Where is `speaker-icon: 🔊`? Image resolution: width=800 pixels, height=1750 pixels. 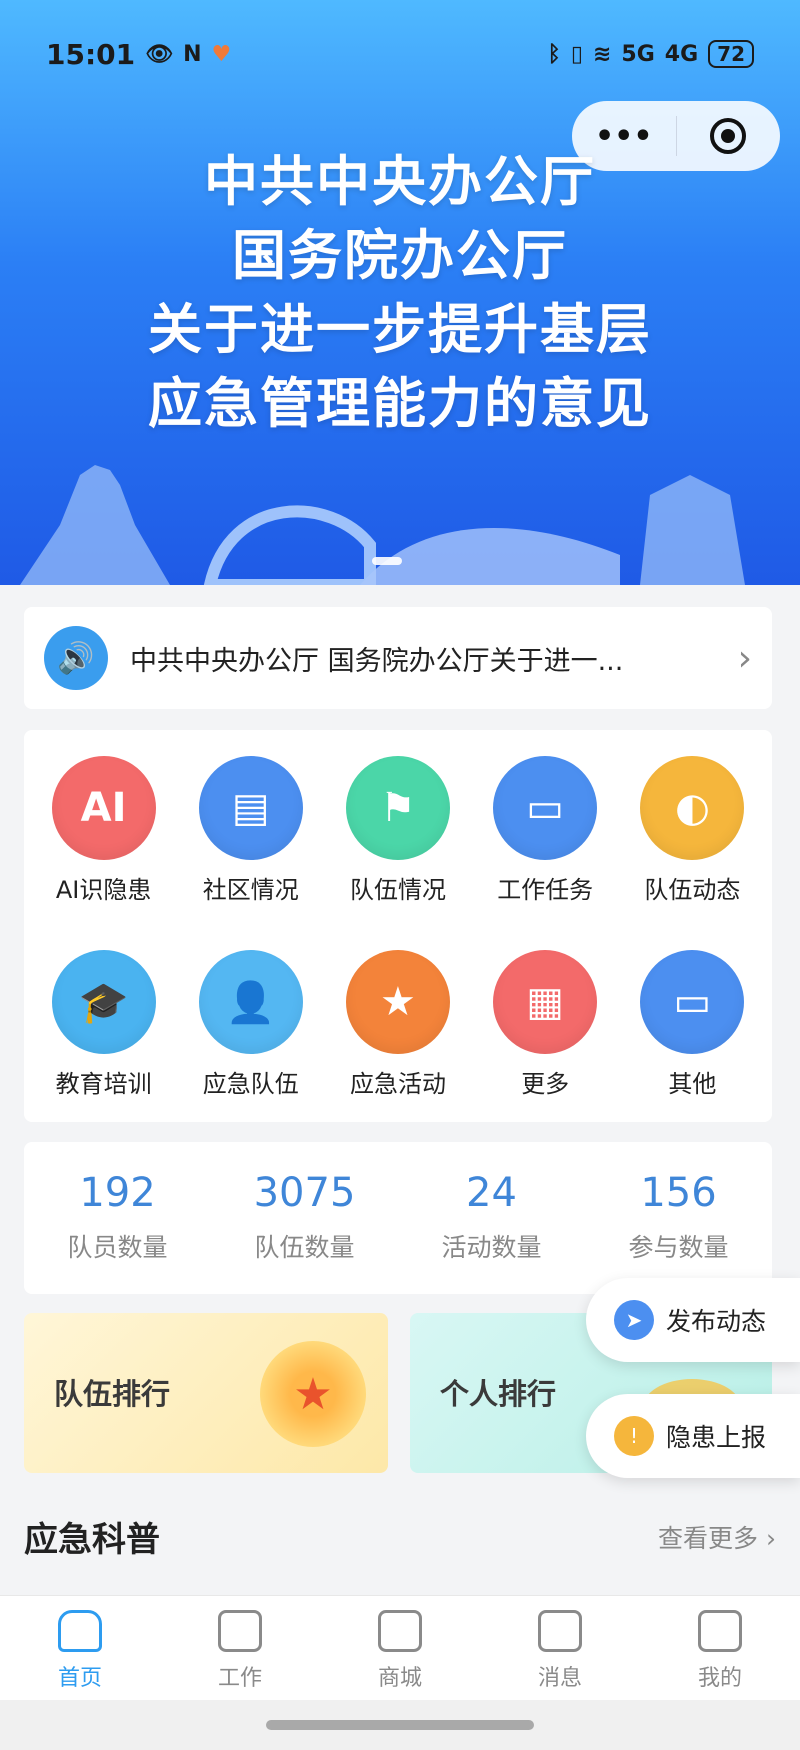 speaker-icon: 🔊 is located at coordinates (76, 658).